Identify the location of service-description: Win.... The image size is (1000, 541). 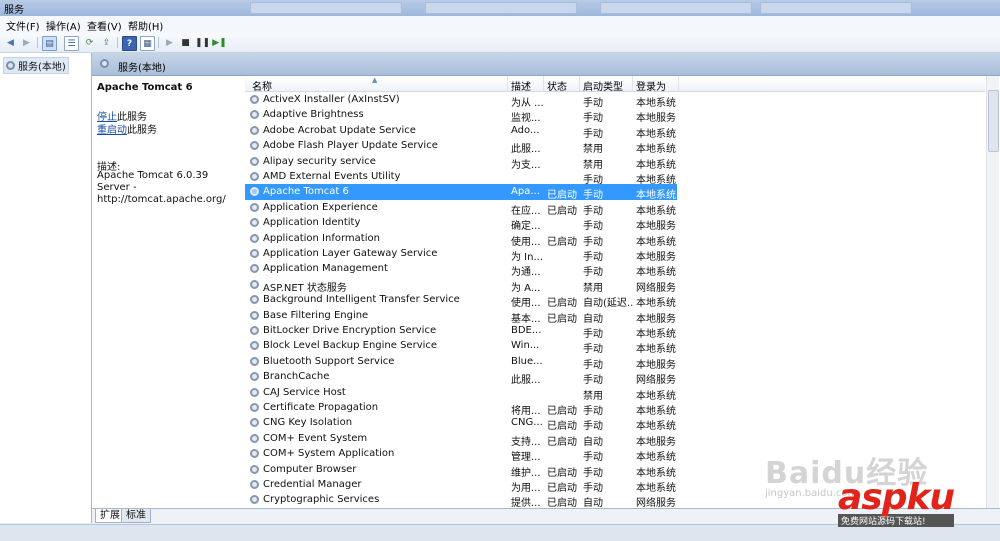
(525, 346).